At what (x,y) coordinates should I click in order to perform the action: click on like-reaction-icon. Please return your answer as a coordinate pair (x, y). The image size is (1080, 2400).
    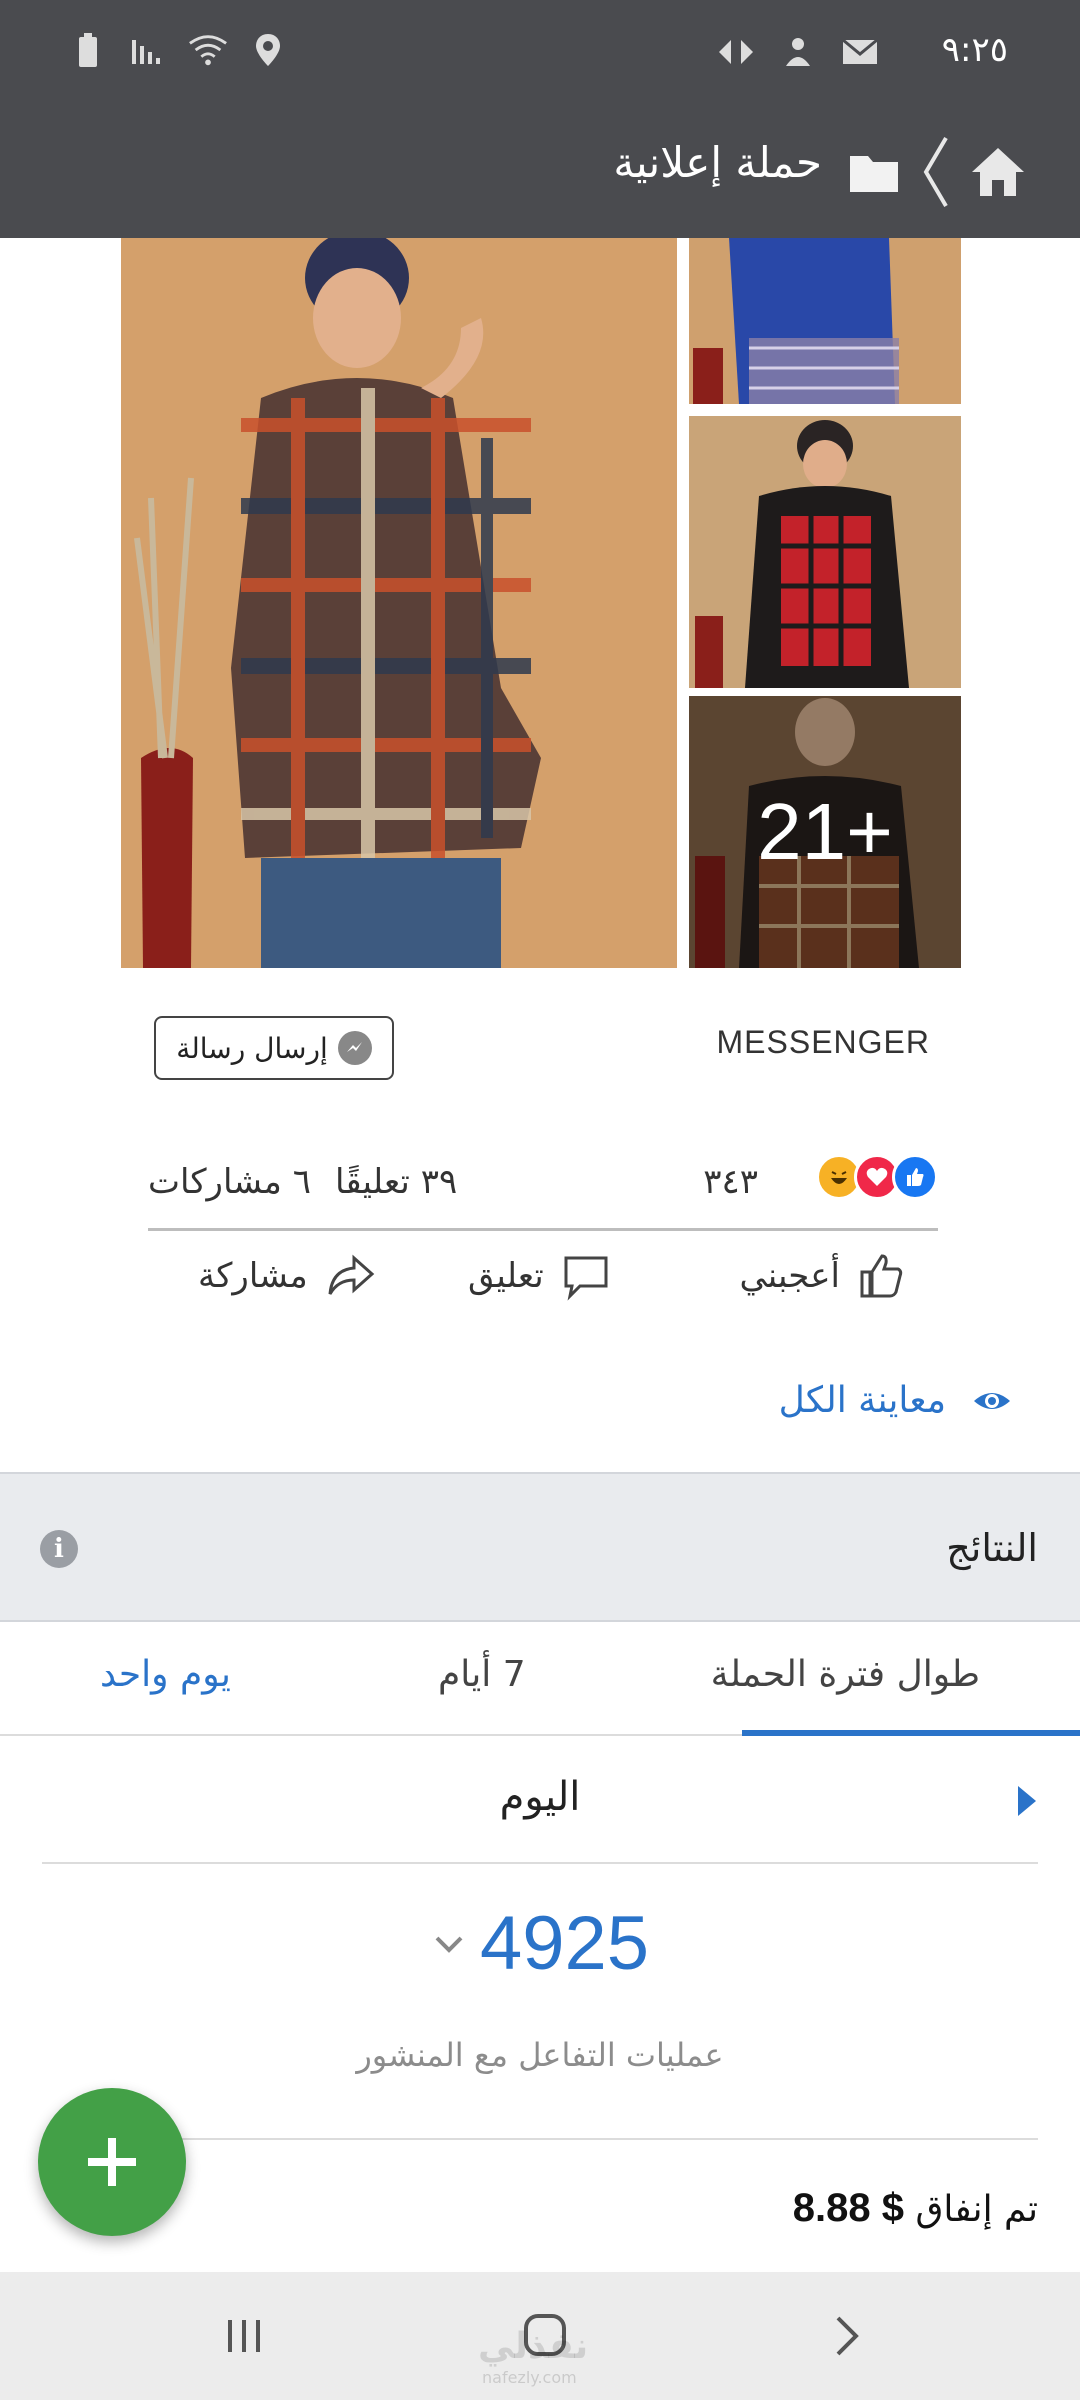
    Looking at the image, I should click on (915, 1177).